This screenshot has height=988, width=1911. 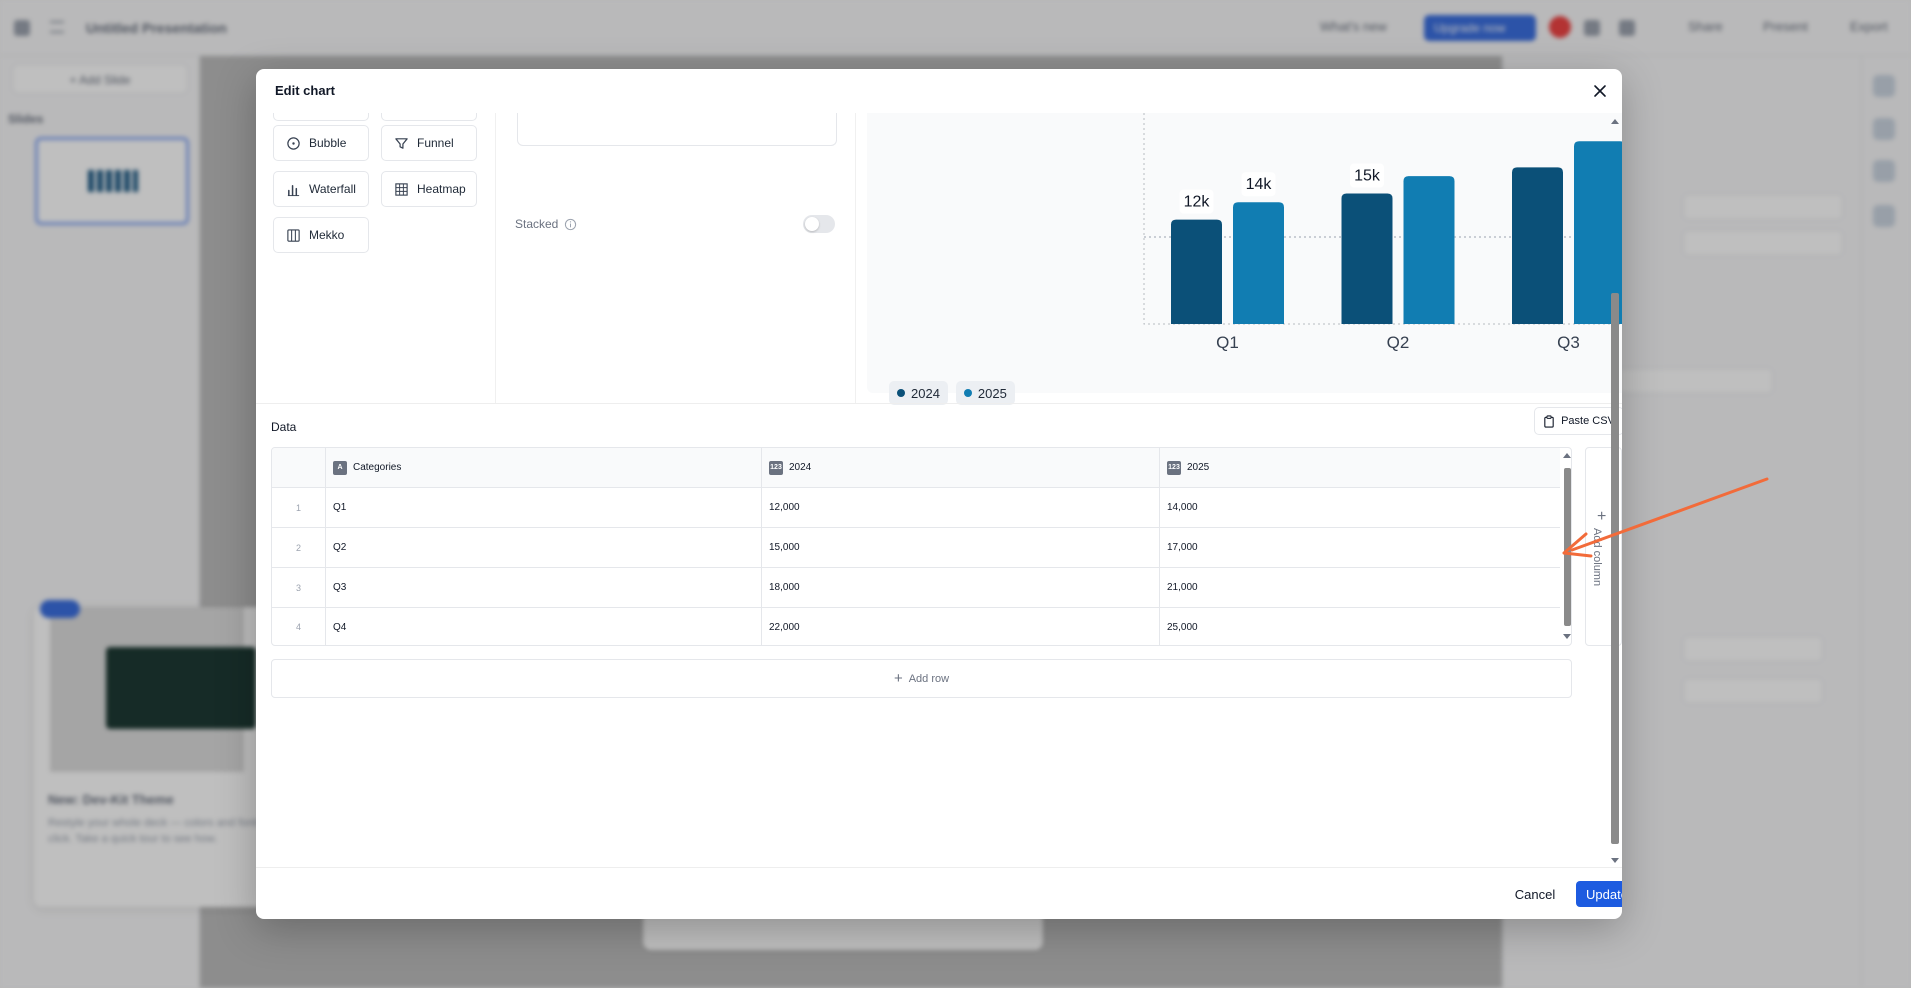 I want to click on data-label: 15k, so click(x=1367, y=176).